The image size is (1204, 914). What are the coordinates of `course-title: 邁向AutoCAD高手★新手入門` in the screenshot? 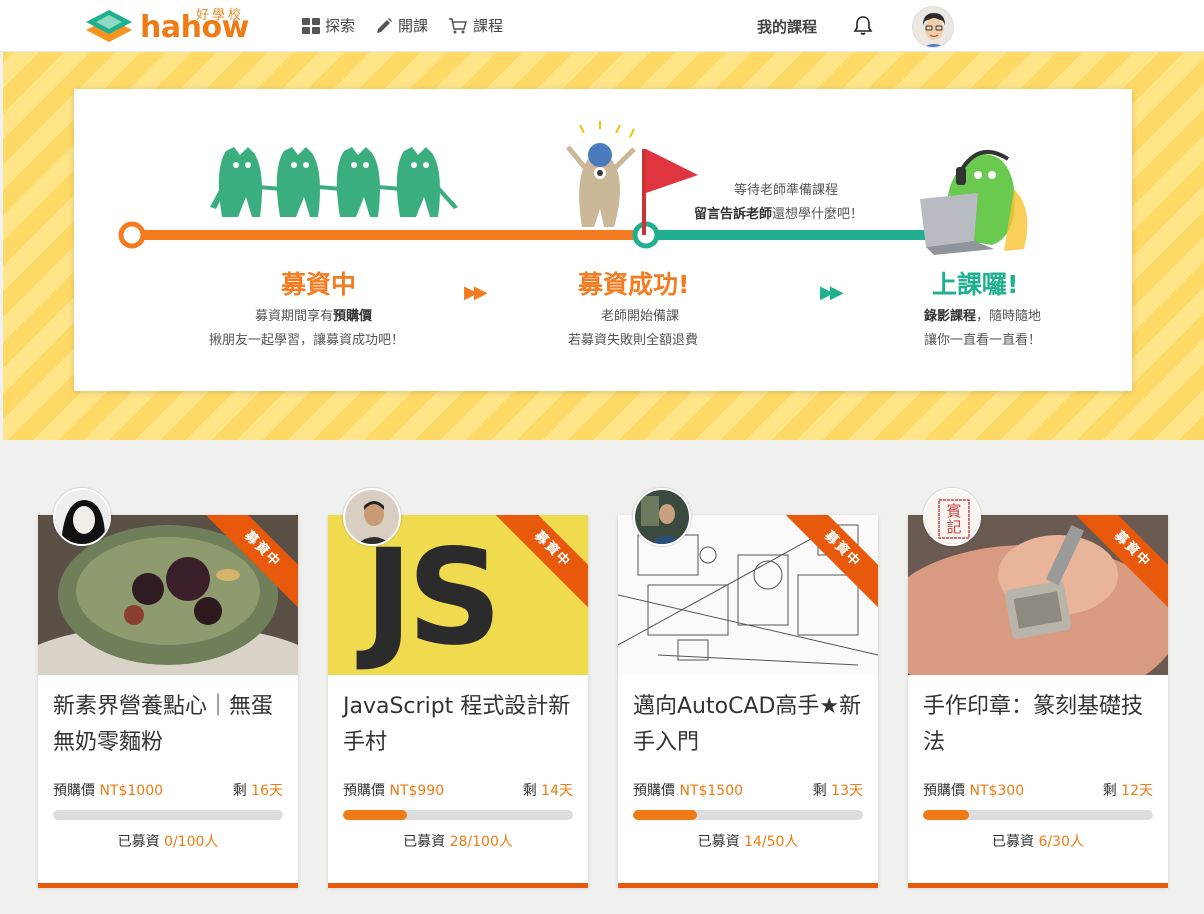 It's located at (751, 725).